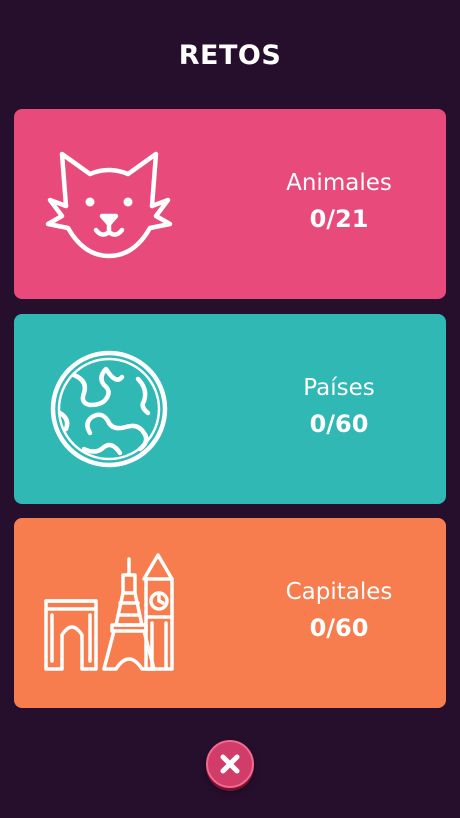  What do you see at coordinates (339, 592) in the screenshot?
I see `challenge-name: Capitales` at bounding box center [339, 592].